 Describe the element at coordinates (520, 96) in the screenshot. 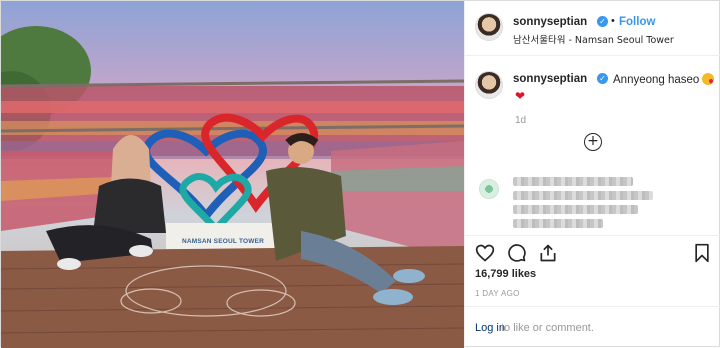

I see `red-heart-icon: ❤` at that location.